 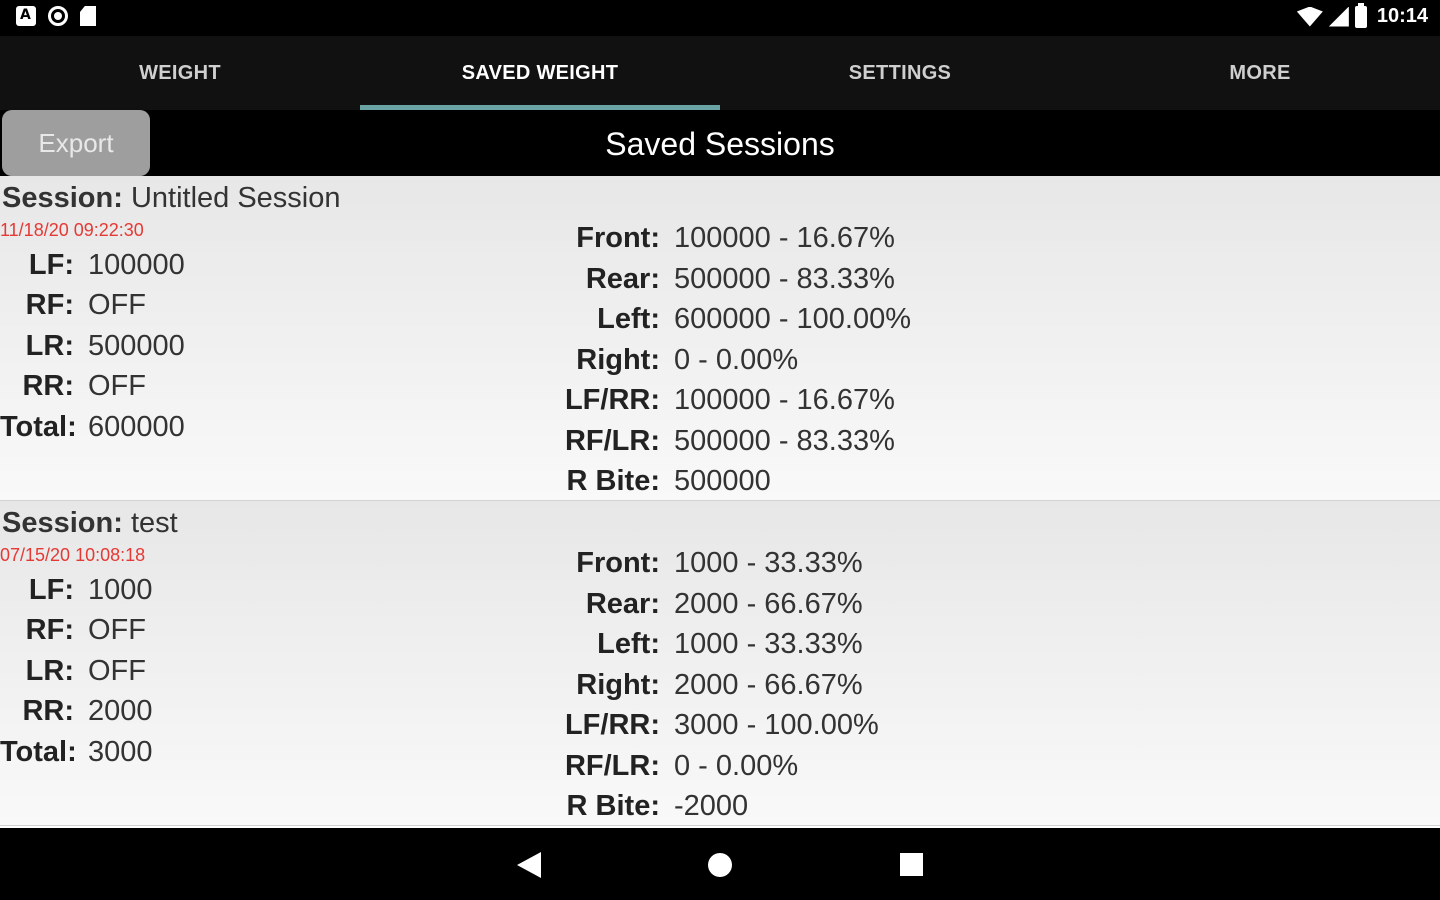 I want to click on tab-label: SETTINGS, so click(x=900, y=72).